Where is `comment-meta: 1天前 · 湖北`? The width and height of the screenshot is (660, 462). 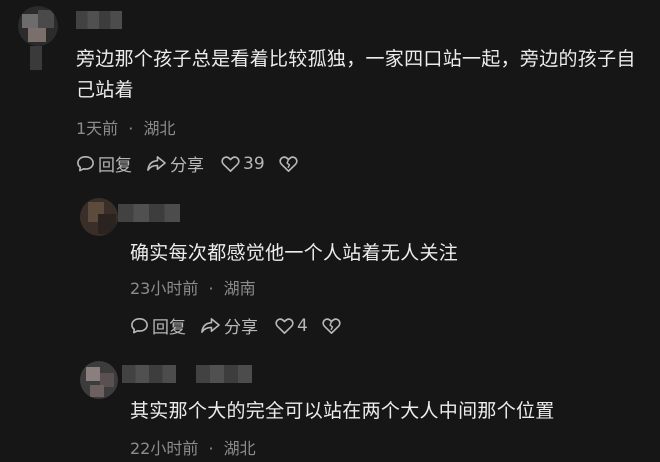 comment-meta: 1天前 · 湖北 is located at coordinates (125, 127).